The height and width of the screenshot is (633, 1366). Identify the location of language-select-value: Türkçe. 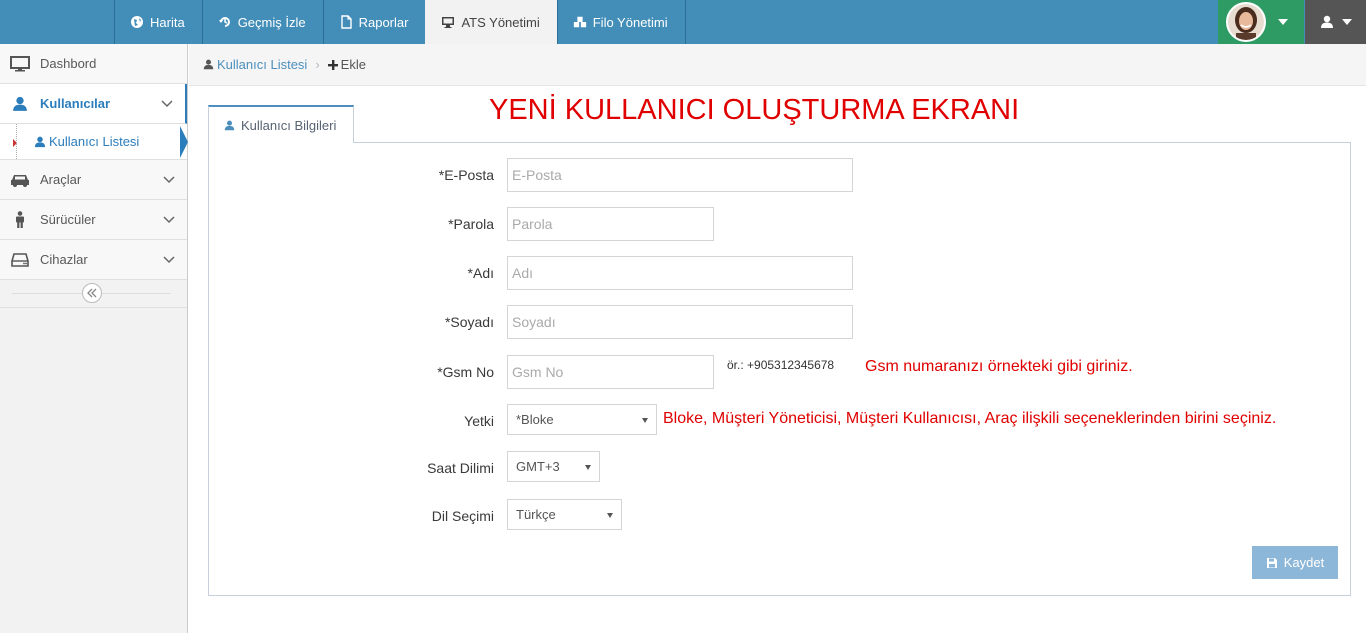
(536, 514).